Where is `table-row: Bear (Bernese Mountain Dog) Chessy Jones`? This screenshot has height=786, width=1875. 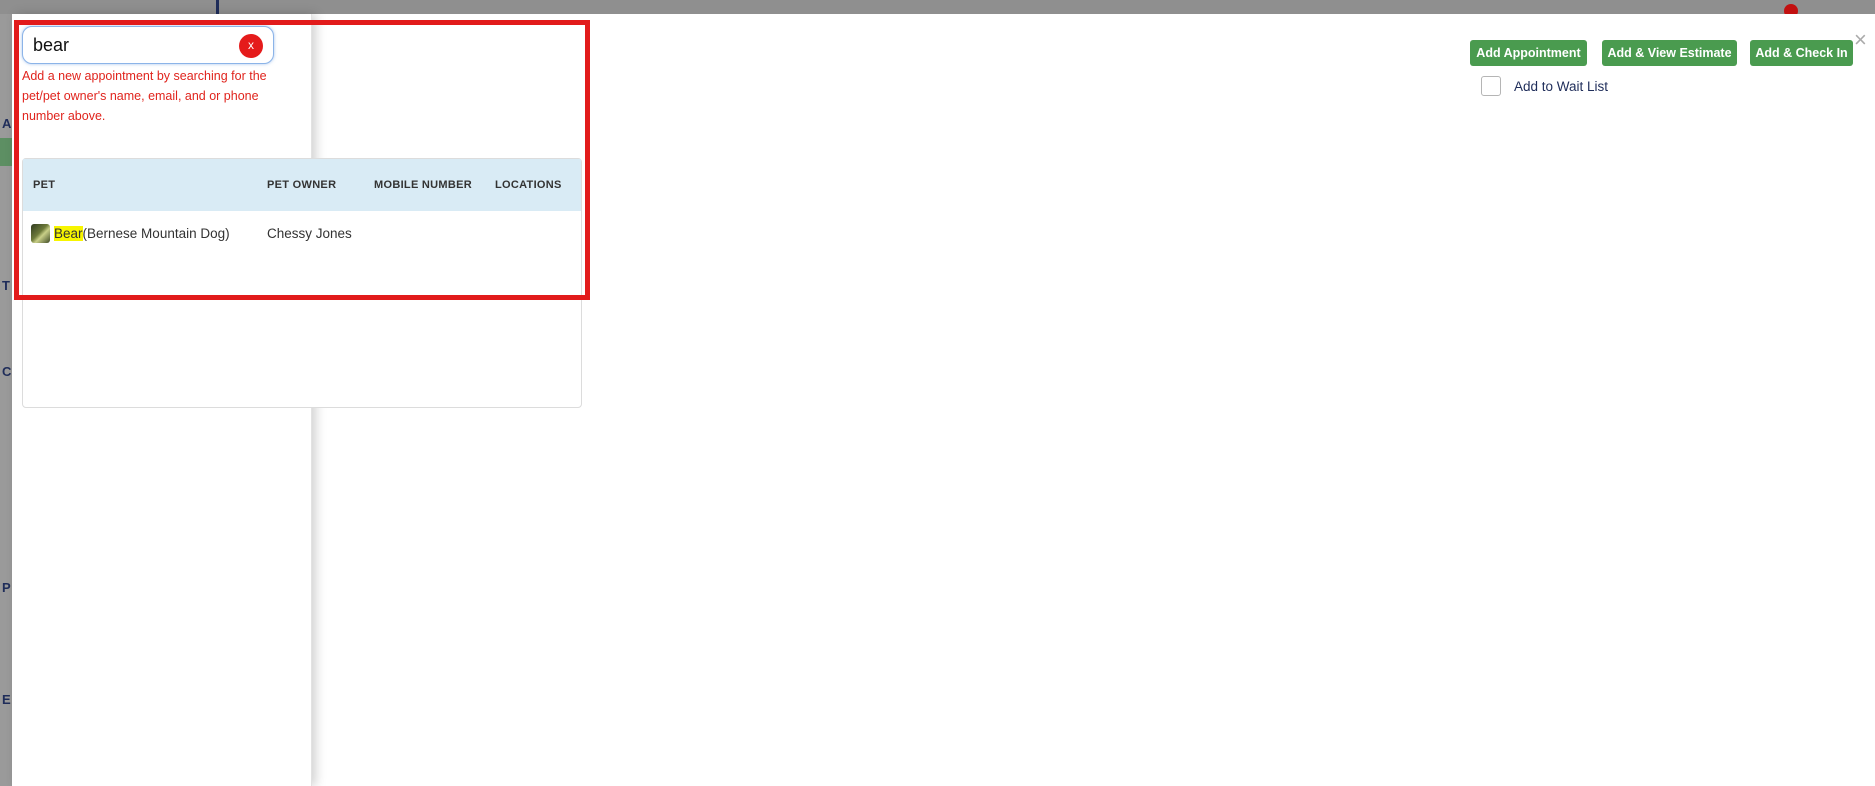 table-row: Bear (Bernese Mountain Dog) Chessy Jones is located at coordinates (302, 233).